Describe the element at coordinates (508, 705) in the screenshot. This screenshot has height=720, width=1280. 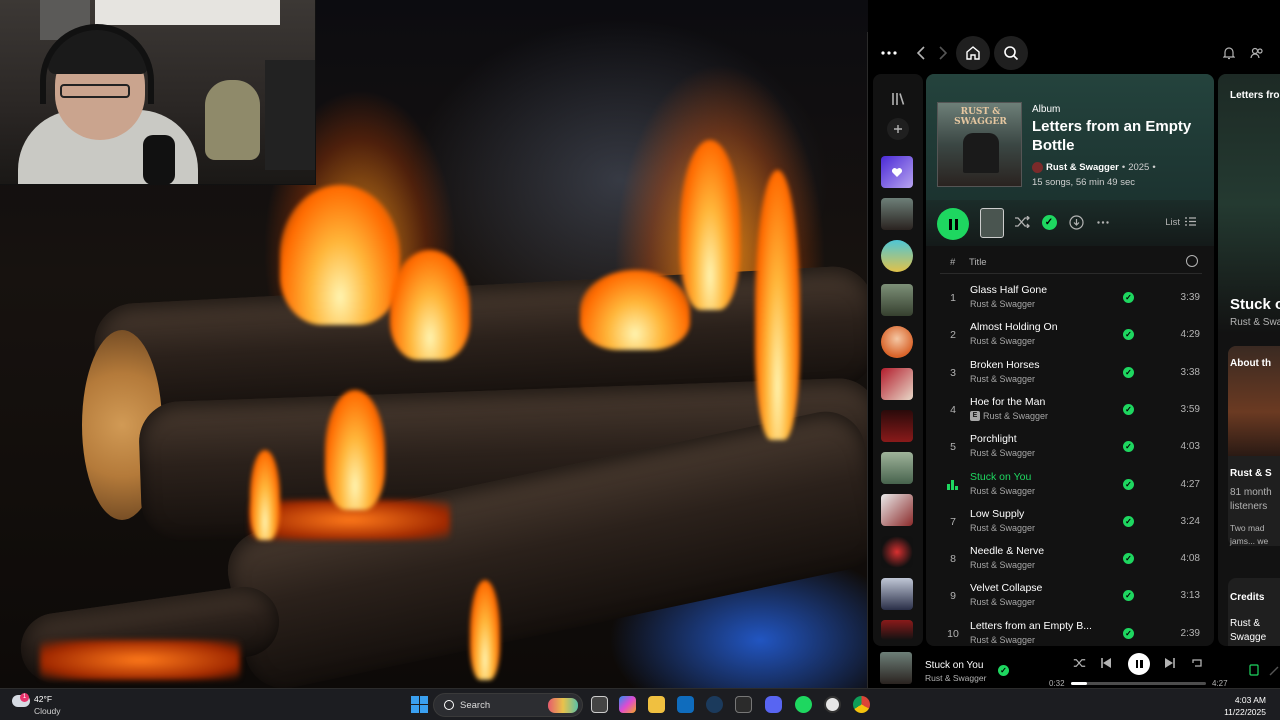
I see `taskbar-search: Search` at that location.